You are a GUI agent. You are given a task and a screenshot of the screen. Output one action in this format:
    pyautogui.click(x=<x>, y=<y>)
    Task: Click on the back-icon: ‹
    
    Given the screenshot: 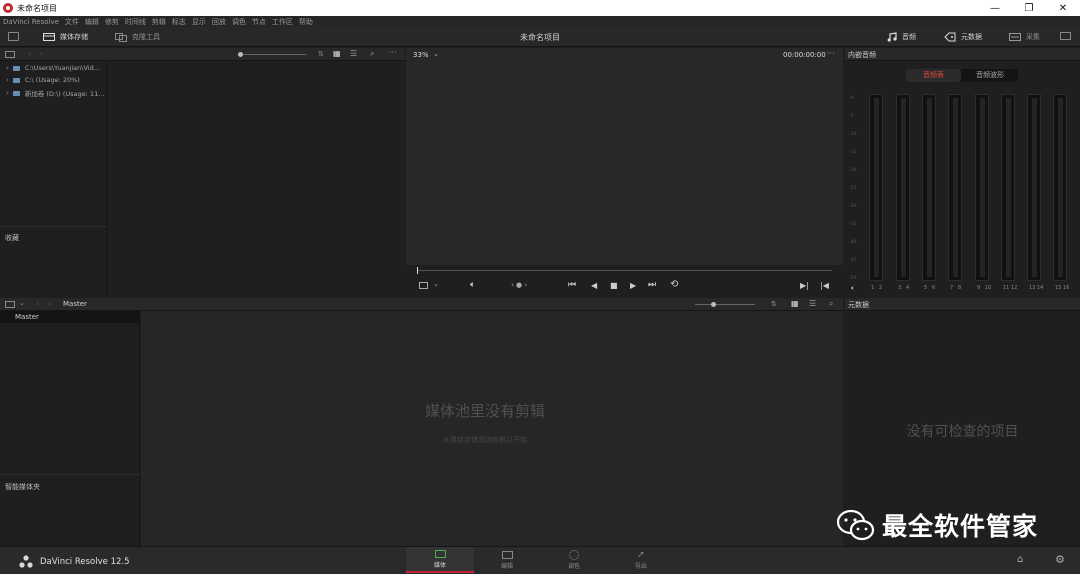 What is the action you would take?
    pyautogui.click(x=29, y=53)
    